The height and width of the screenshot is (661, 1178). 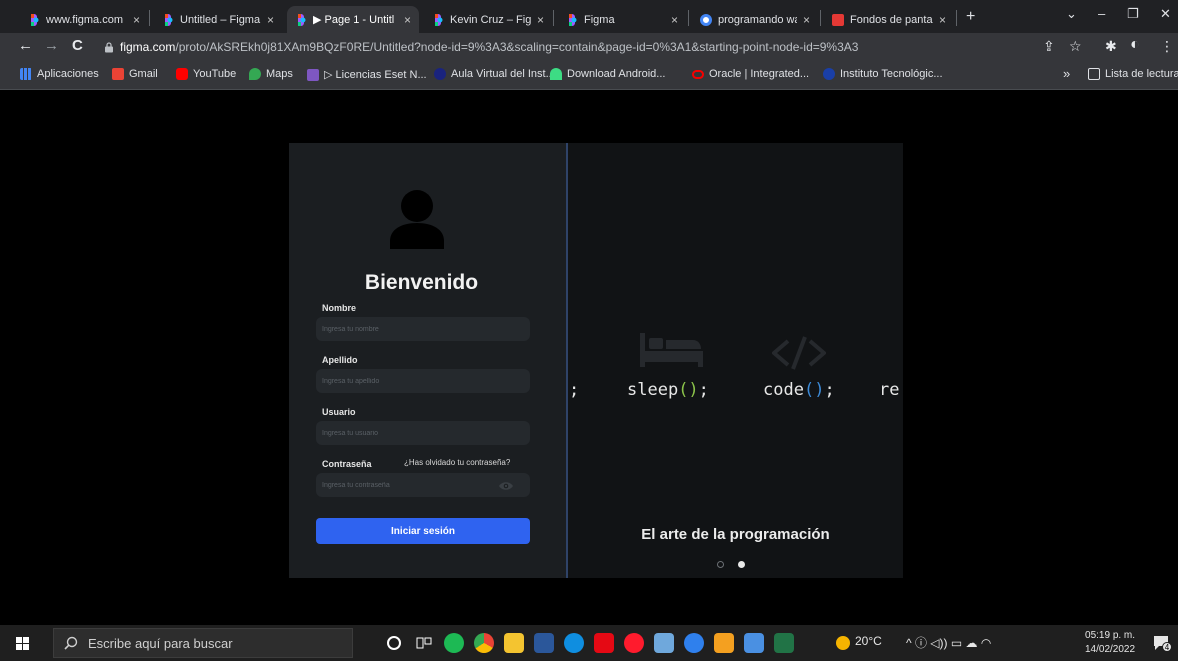 I want to click on share-icon: ⇪, so click(x=1049, y=46).